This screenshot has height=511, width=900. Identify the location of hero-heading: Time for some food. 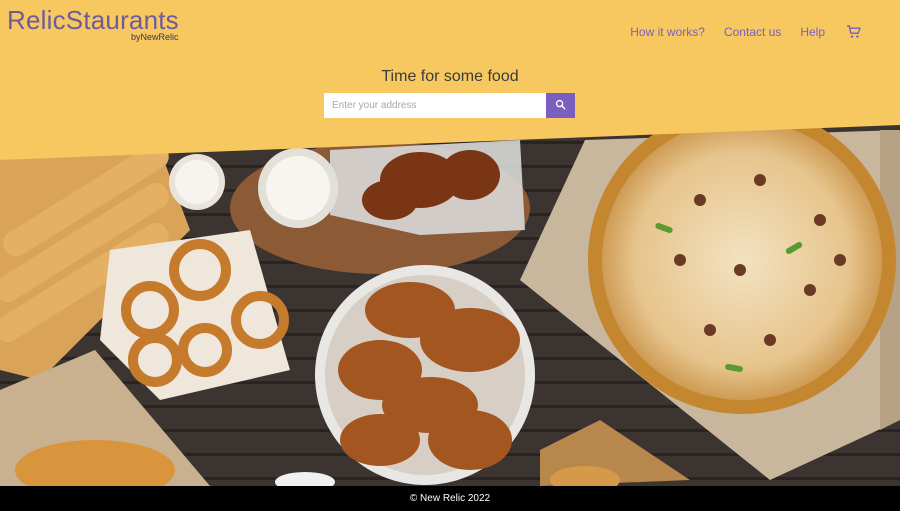
(450, 76).